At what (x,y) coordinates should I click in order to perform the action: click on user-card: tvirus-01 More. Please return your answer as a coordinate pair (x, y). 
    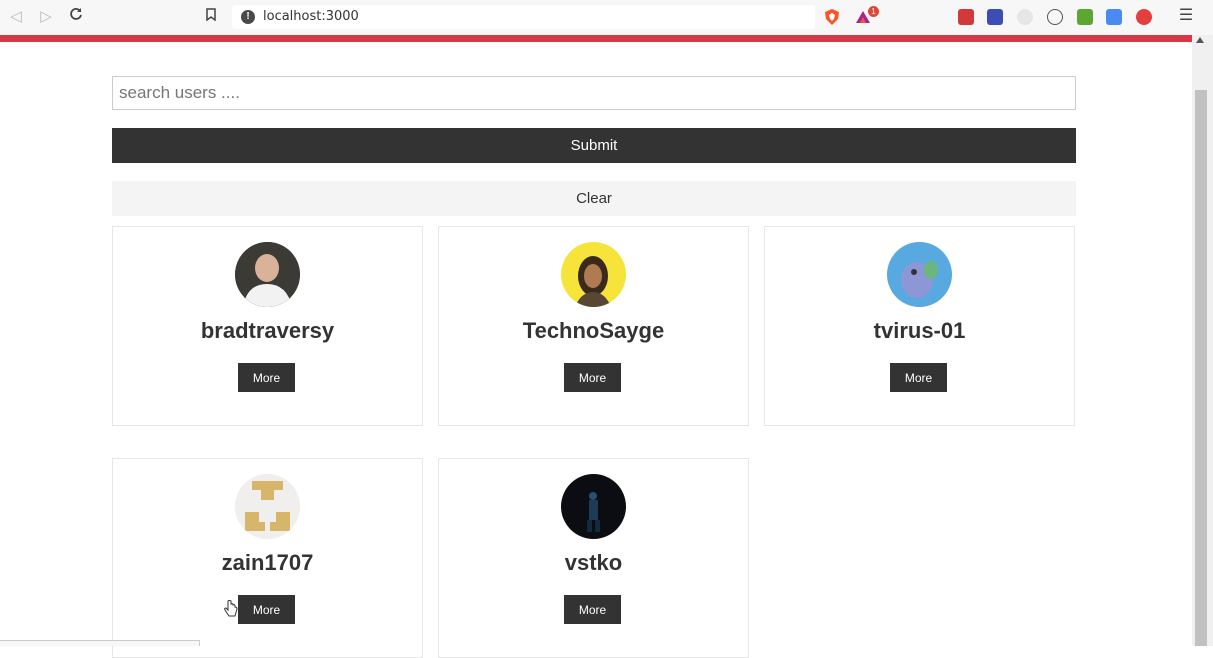
    Looking at the image, I should click on (919, 326).